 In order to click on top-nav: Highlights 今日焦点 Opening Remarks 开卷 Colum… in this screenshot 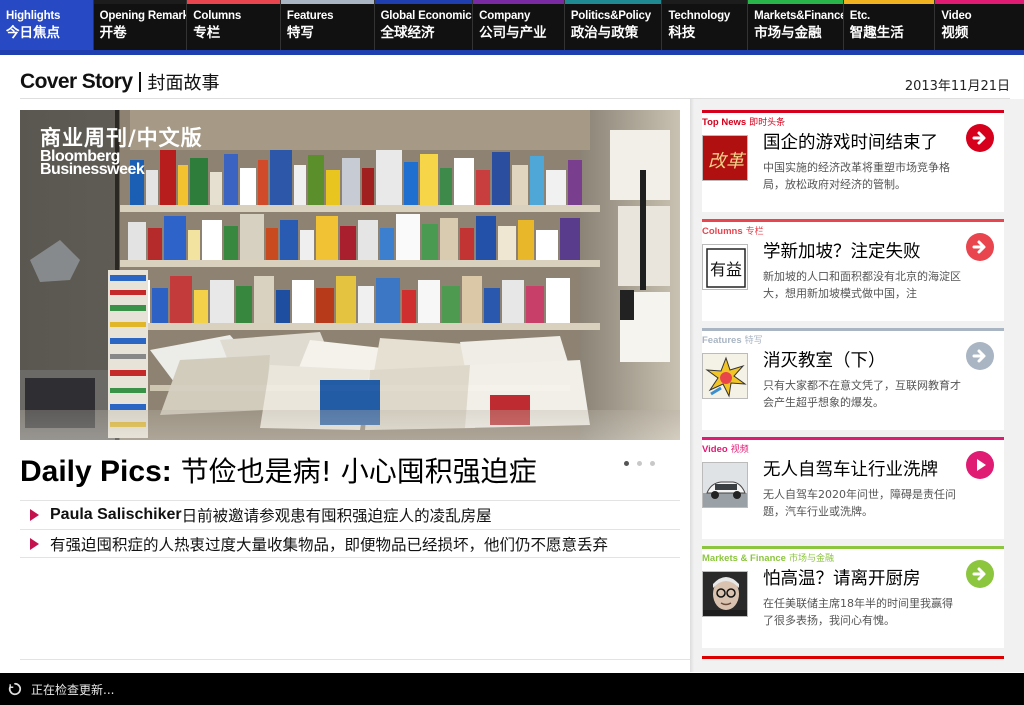, I will do `click(512, 27)`.